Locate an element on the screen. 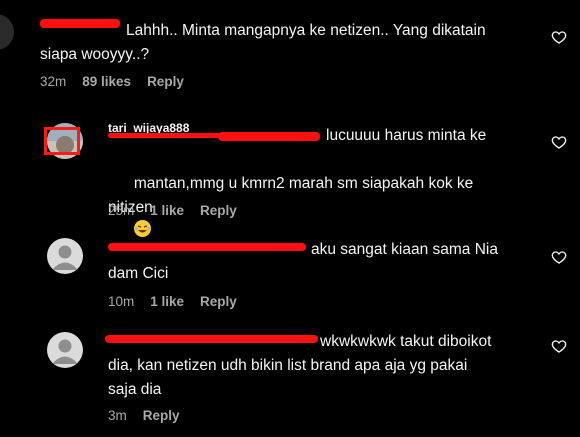 The height and width of the screenshot is (437, 580). timestamp: 3m is located at coordinates (117, 415).